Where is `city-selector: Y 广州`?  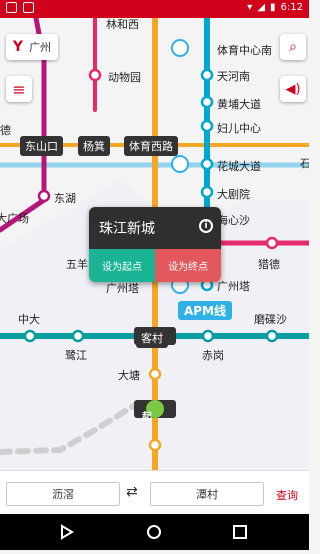
city-selector: Y 广州 is located at coordinates (32, 47).